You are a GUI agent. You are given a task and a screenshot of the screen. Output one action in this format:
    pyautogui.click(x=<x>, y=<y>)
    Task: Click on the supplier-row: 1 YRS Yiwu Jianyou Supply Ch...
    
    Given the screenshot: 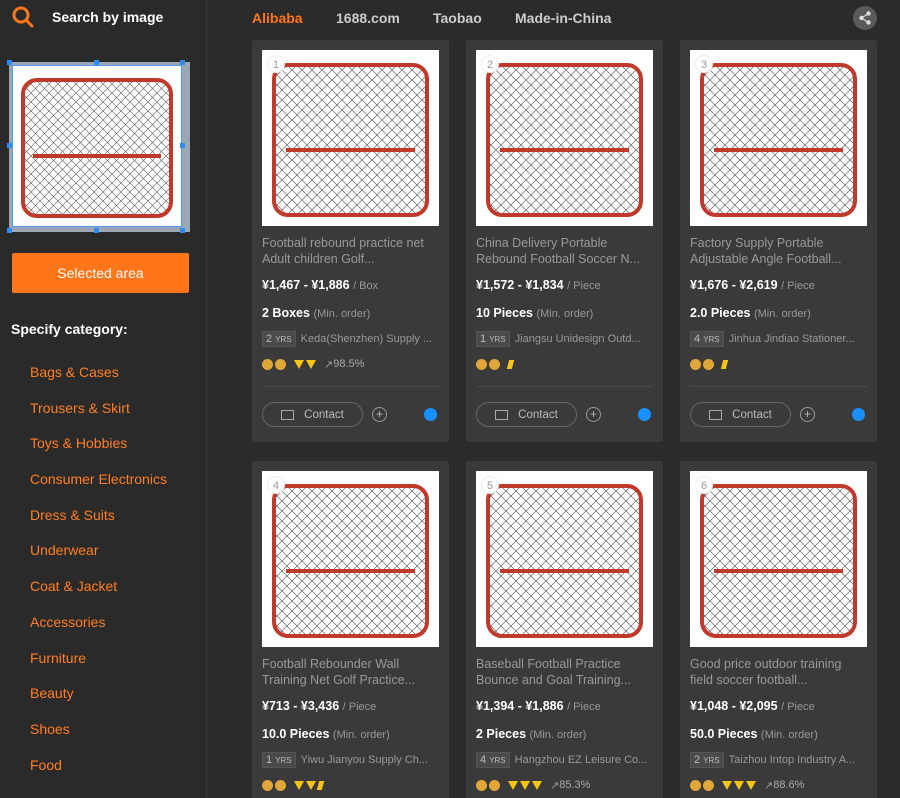 What is the action you would take?
    pyautogui.click(x=350, y=760)
    